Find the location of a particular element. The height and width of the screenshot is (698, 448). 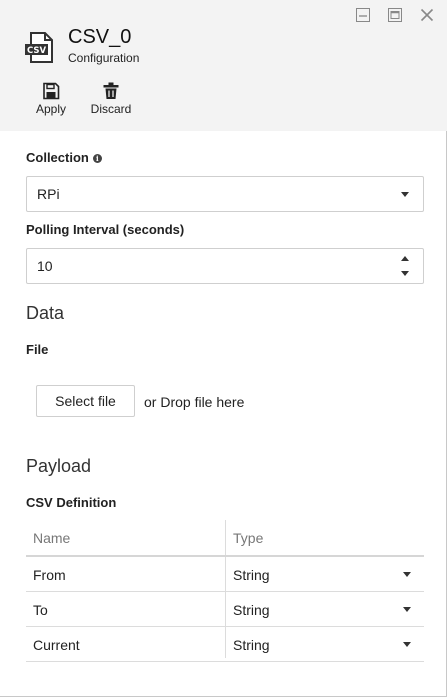

payload-section-title: Payload is located at coordinates (59, 466).